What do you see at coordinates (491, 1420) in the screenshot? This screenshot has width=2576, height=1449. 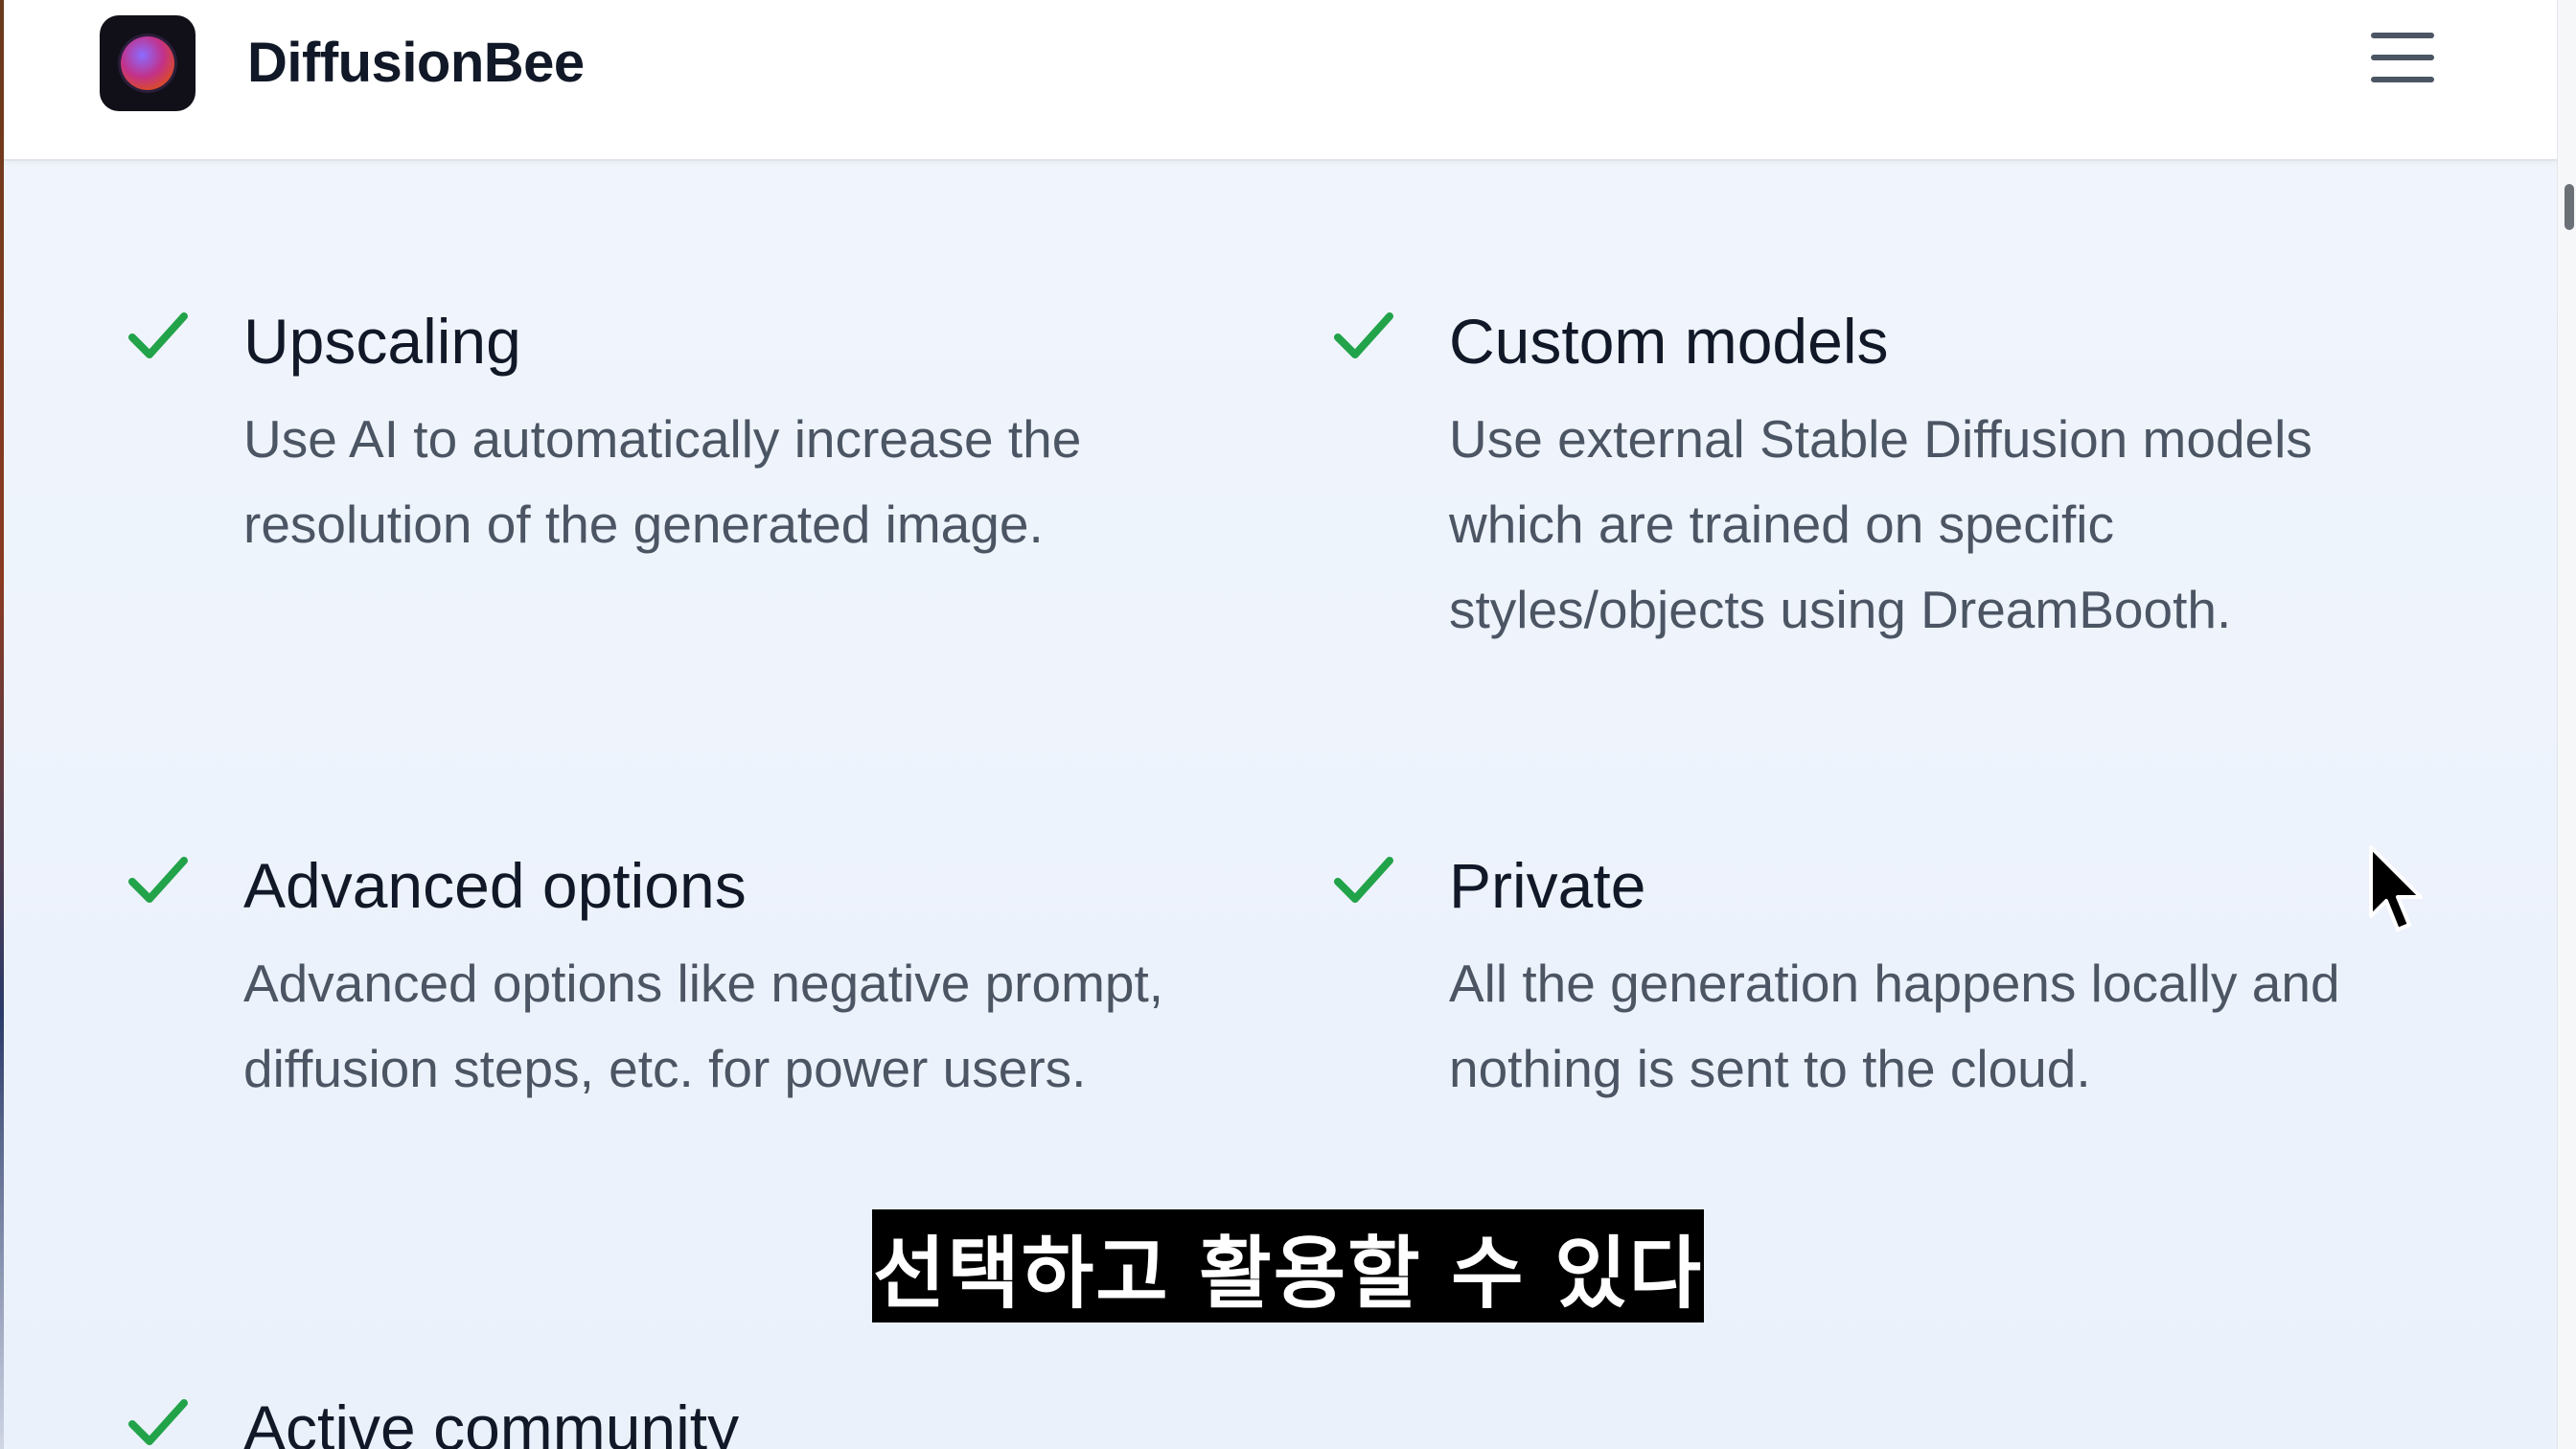 I see `feature-title: Active community` at bounding box center [491, 1420].